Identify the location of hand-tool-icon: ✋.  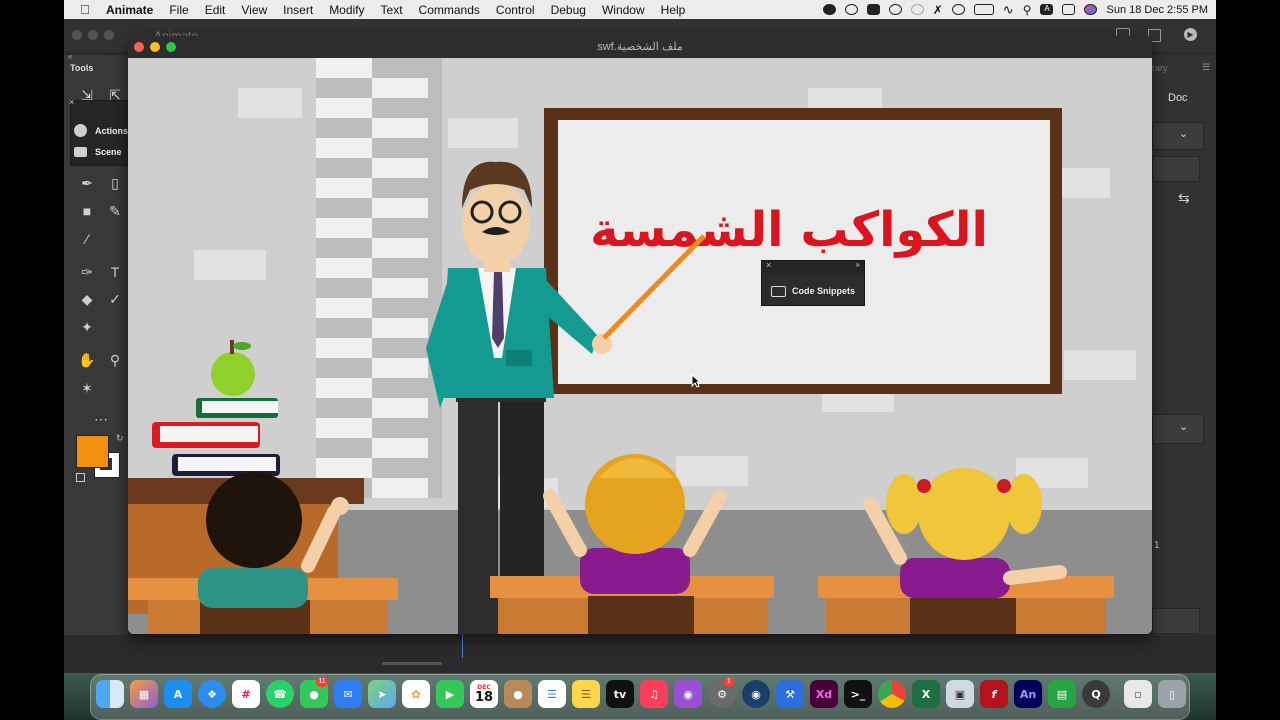
(87, 360).